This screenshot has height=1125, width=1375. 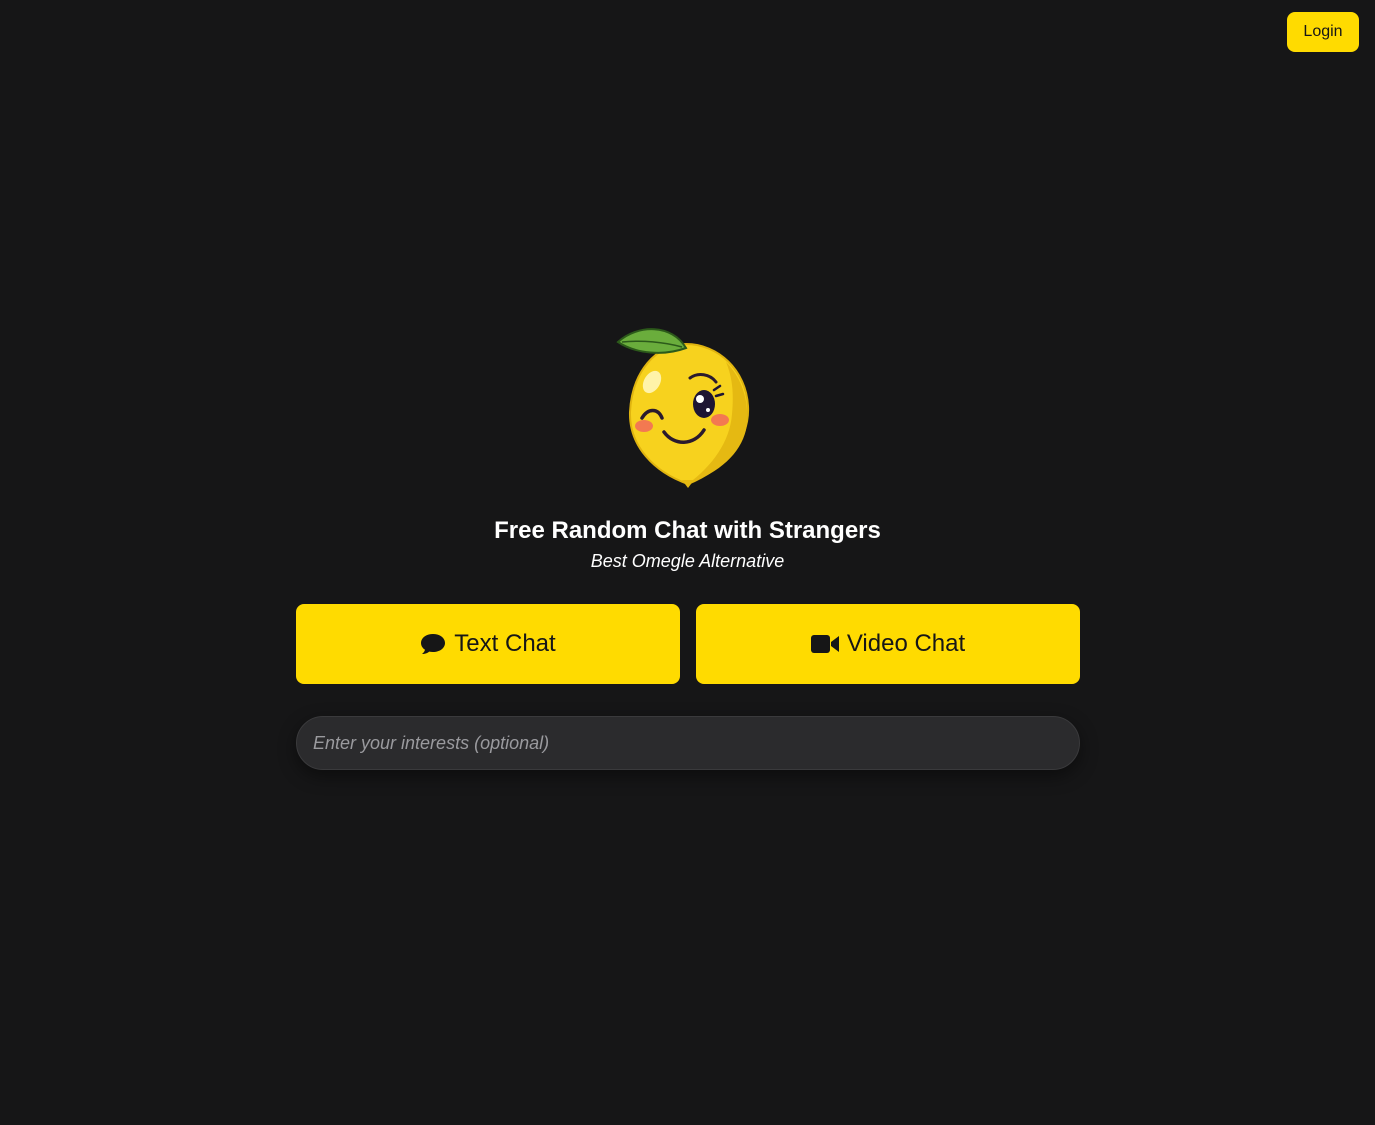 What do you see at coordinates (824, 644) in the screenshot?
I see `video-camera-icon` at bounding box center [824, 644].